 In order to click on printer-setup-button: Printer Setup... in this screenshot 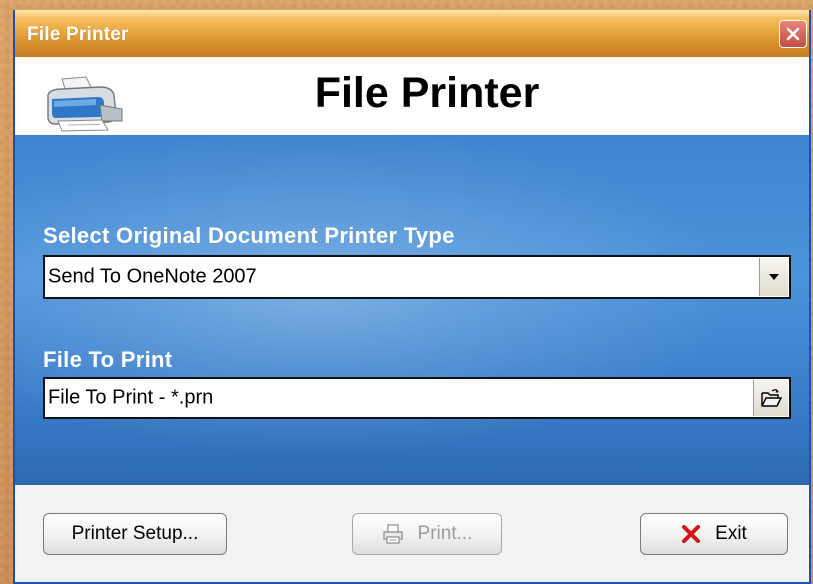, I will do `click(135, 534)`.